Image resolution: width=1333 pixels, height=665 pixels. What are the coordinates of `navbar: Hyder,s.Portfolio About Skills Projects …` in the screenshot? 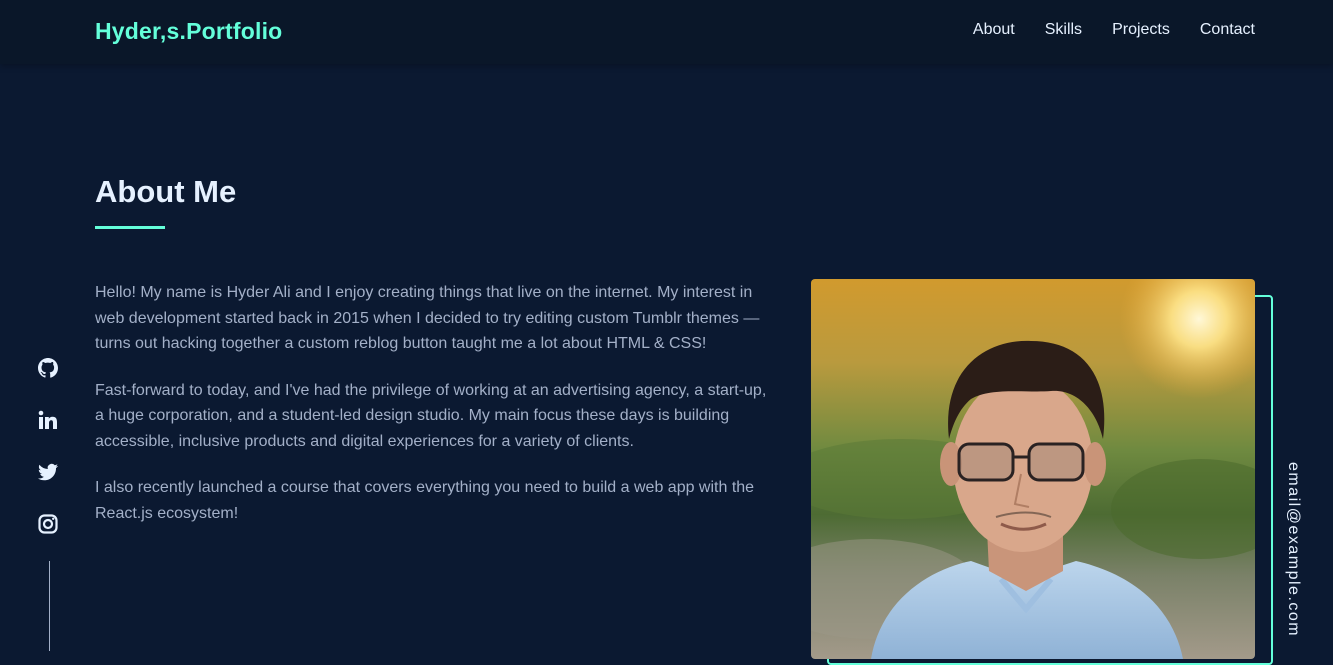 It's located at (666, 32).